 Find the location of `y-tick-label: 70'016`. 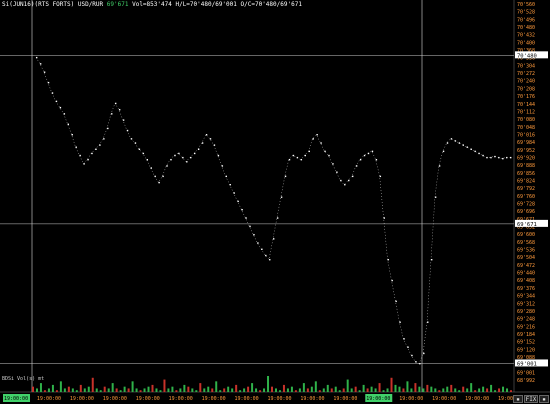

y-tick-label: 70'016 is located at coordinates (526, 135).